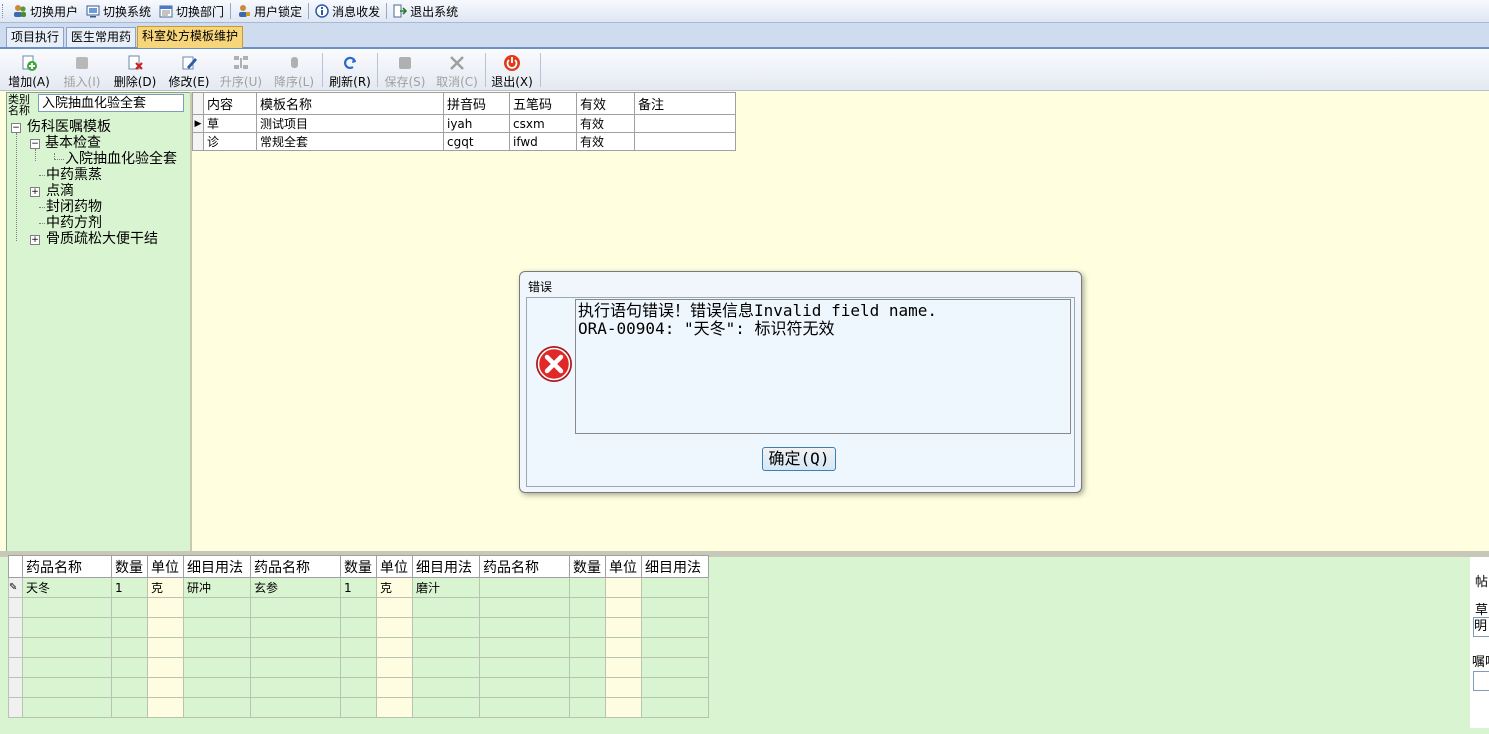  I want to click on top-menu-bar: 切换用户 切换系统 切换部门 用户锁定 消息收发 退出系统, so click(744, 11).